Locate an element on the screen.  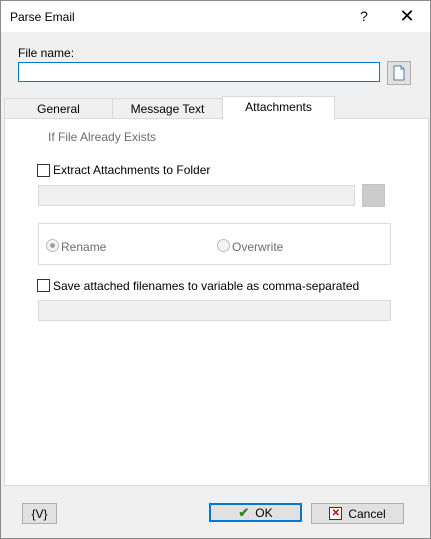
folder-path-field is located at coordinates (196, 195).